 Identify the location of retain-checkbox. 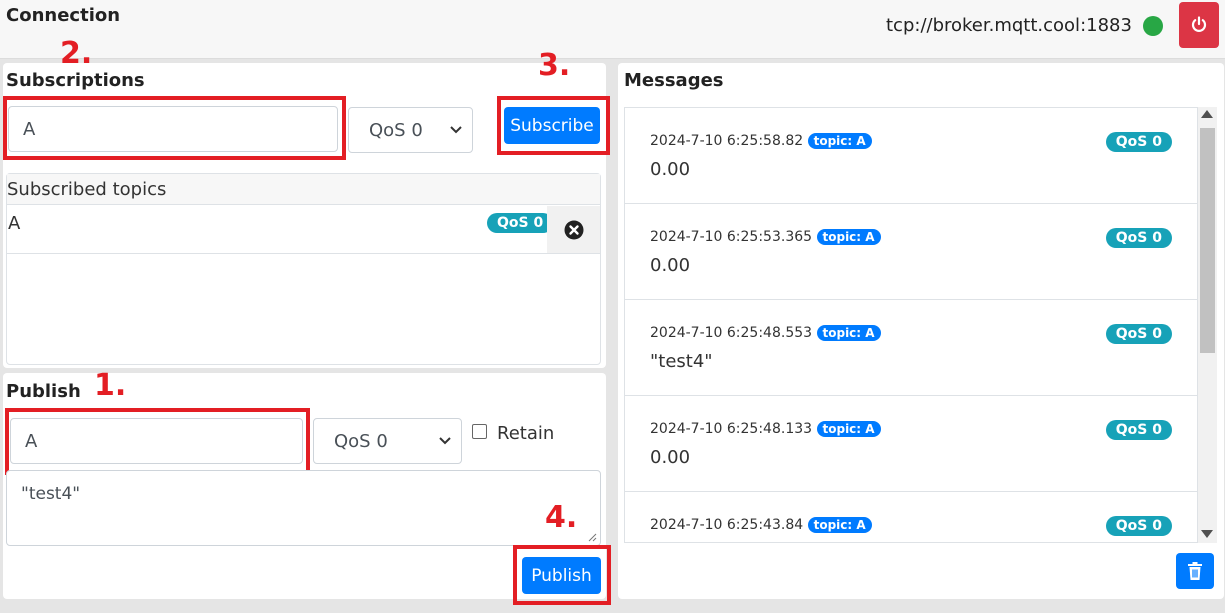
(479, 431).